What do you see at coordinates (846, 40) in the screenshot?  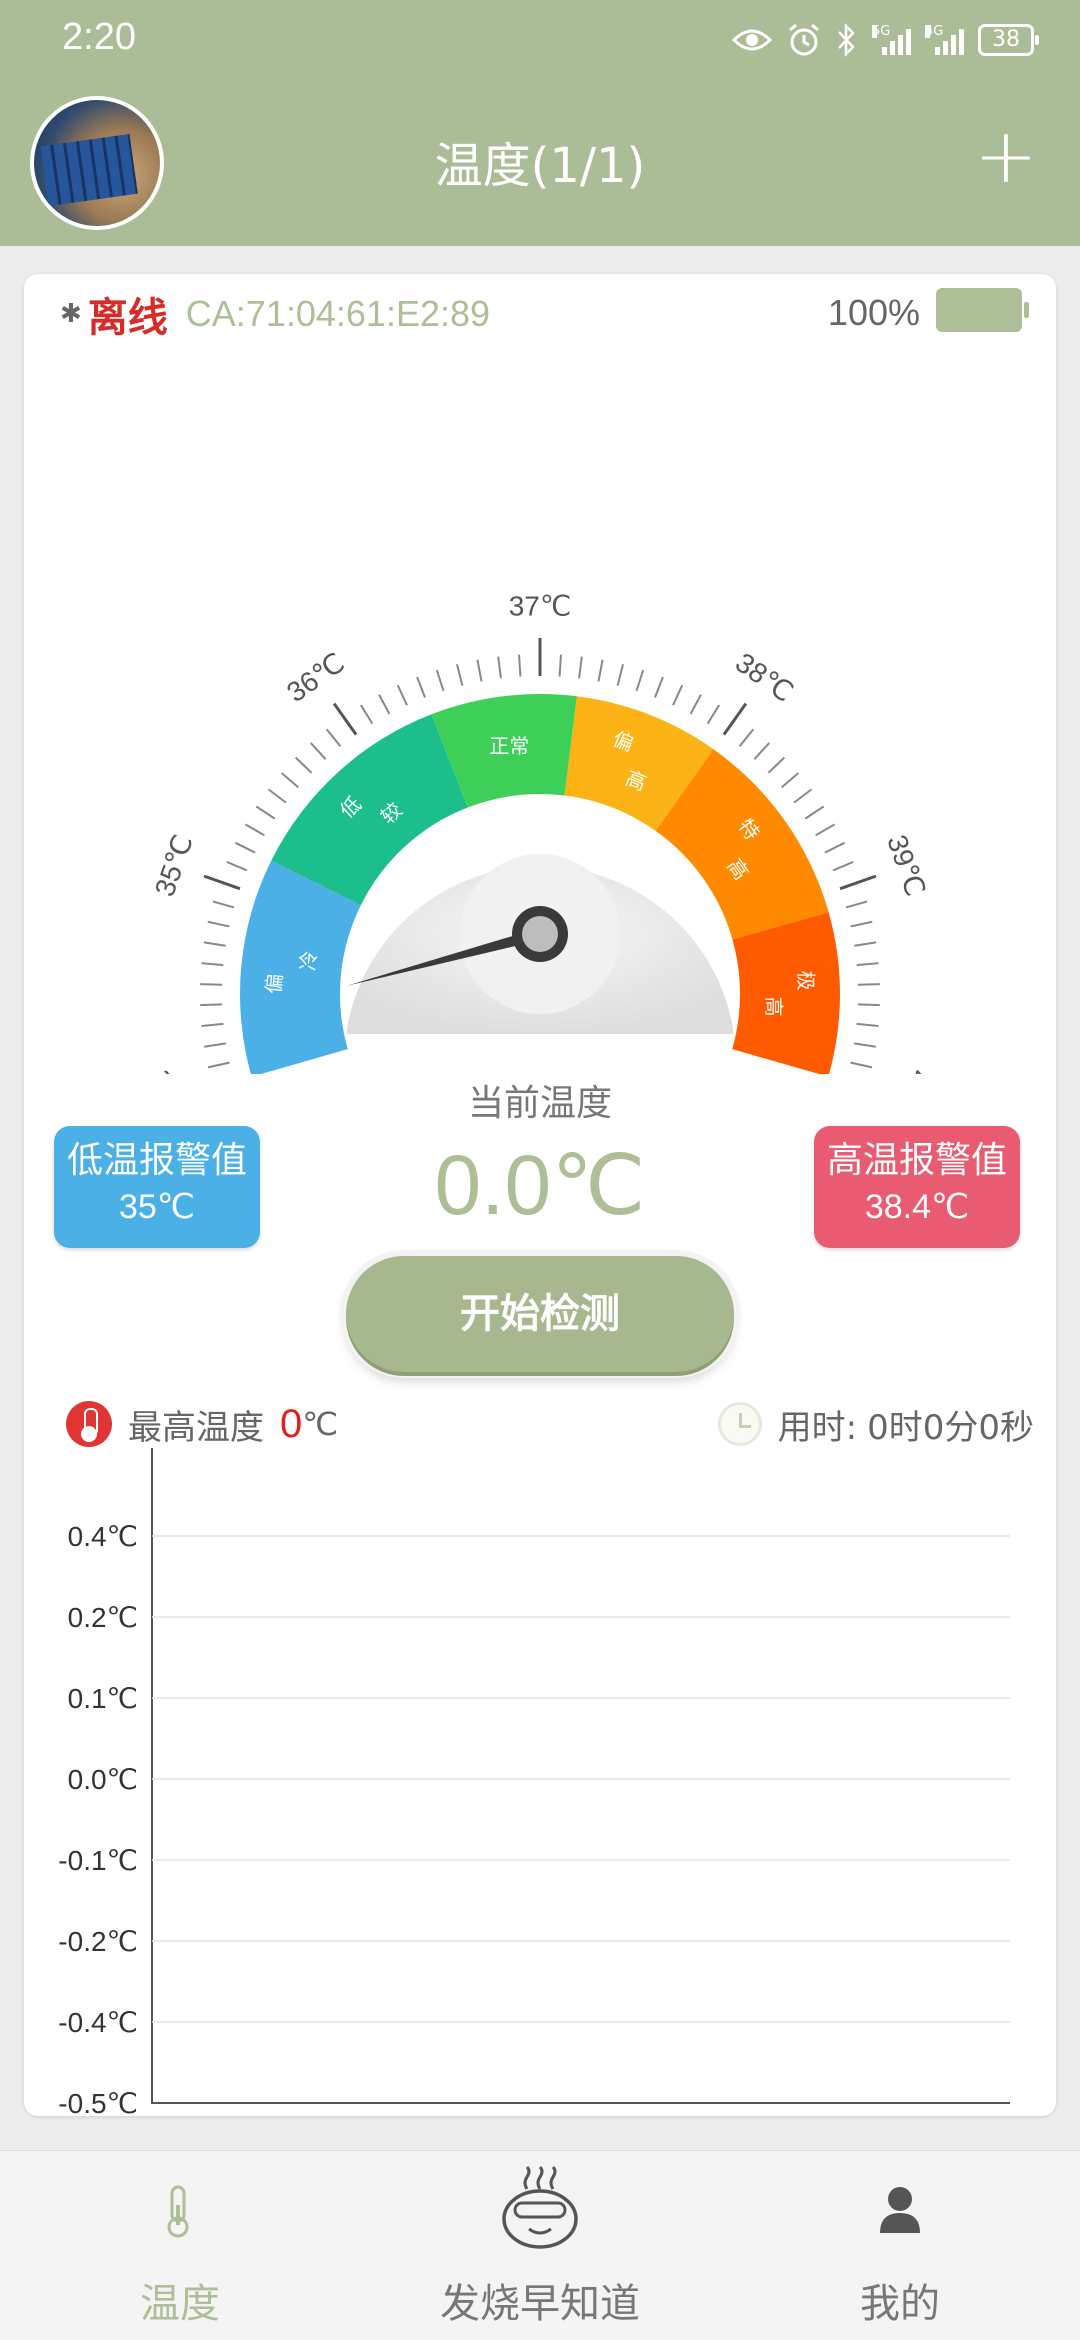 I see `bluetooth-icon` at bounding box center [846, 40].